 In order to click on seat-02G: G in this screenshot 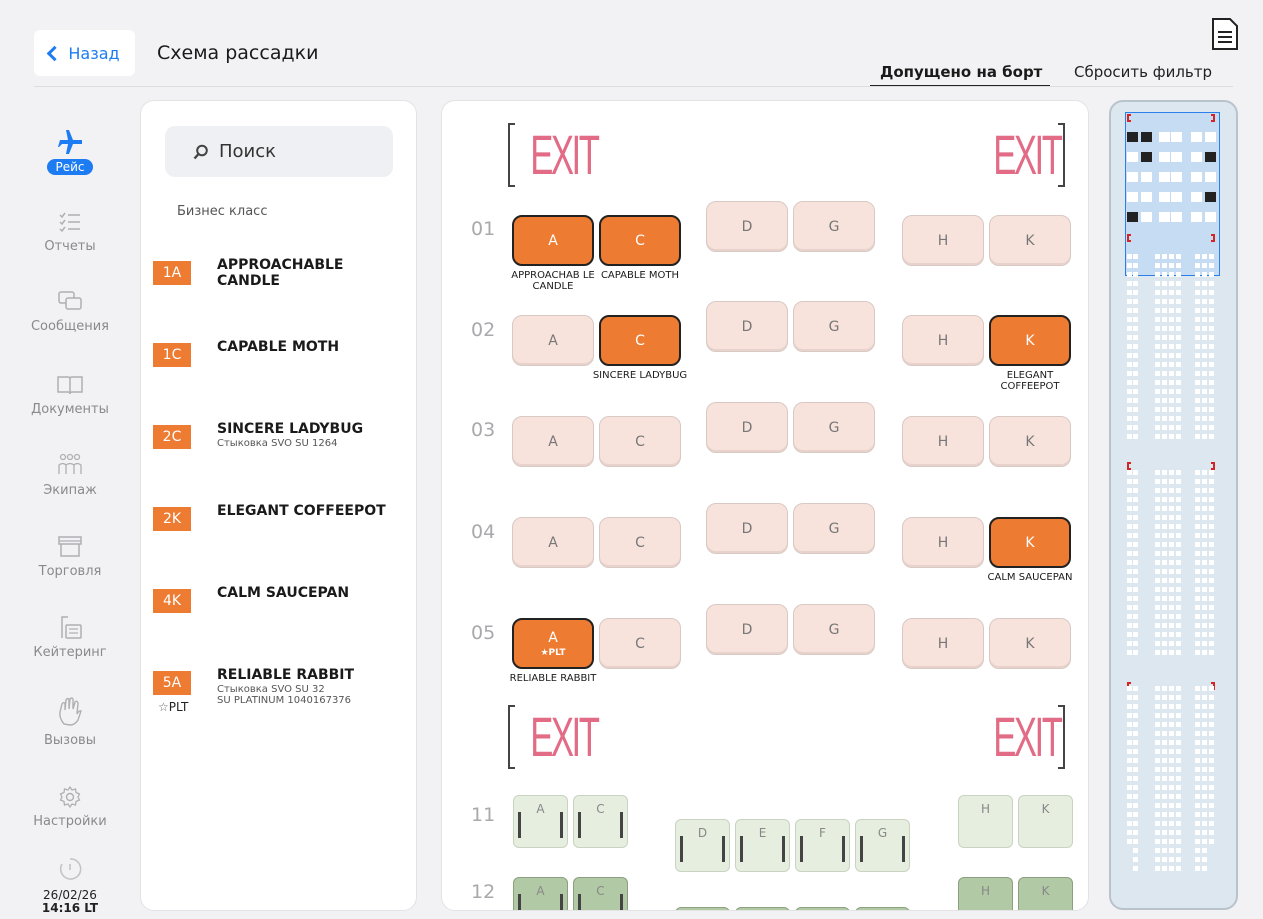, I will do `click(834, 326)`.